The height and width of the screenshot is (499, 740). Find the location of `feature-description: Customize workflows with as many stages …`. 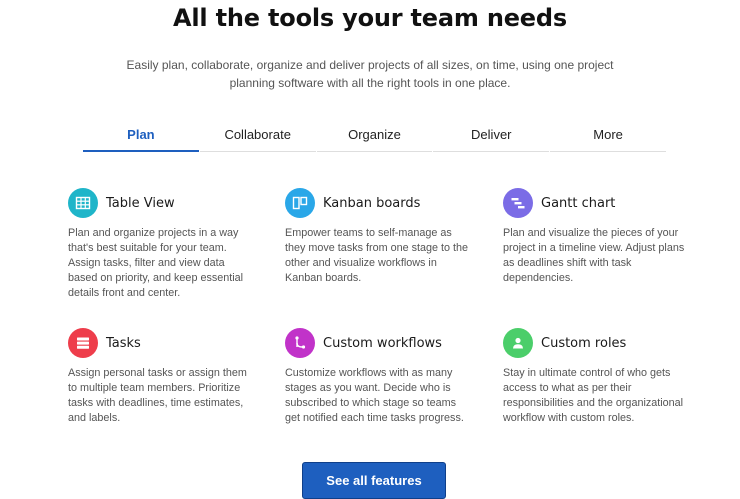

feature-description: Customize workflows with as many stages … is located at coordinates (374, 395).